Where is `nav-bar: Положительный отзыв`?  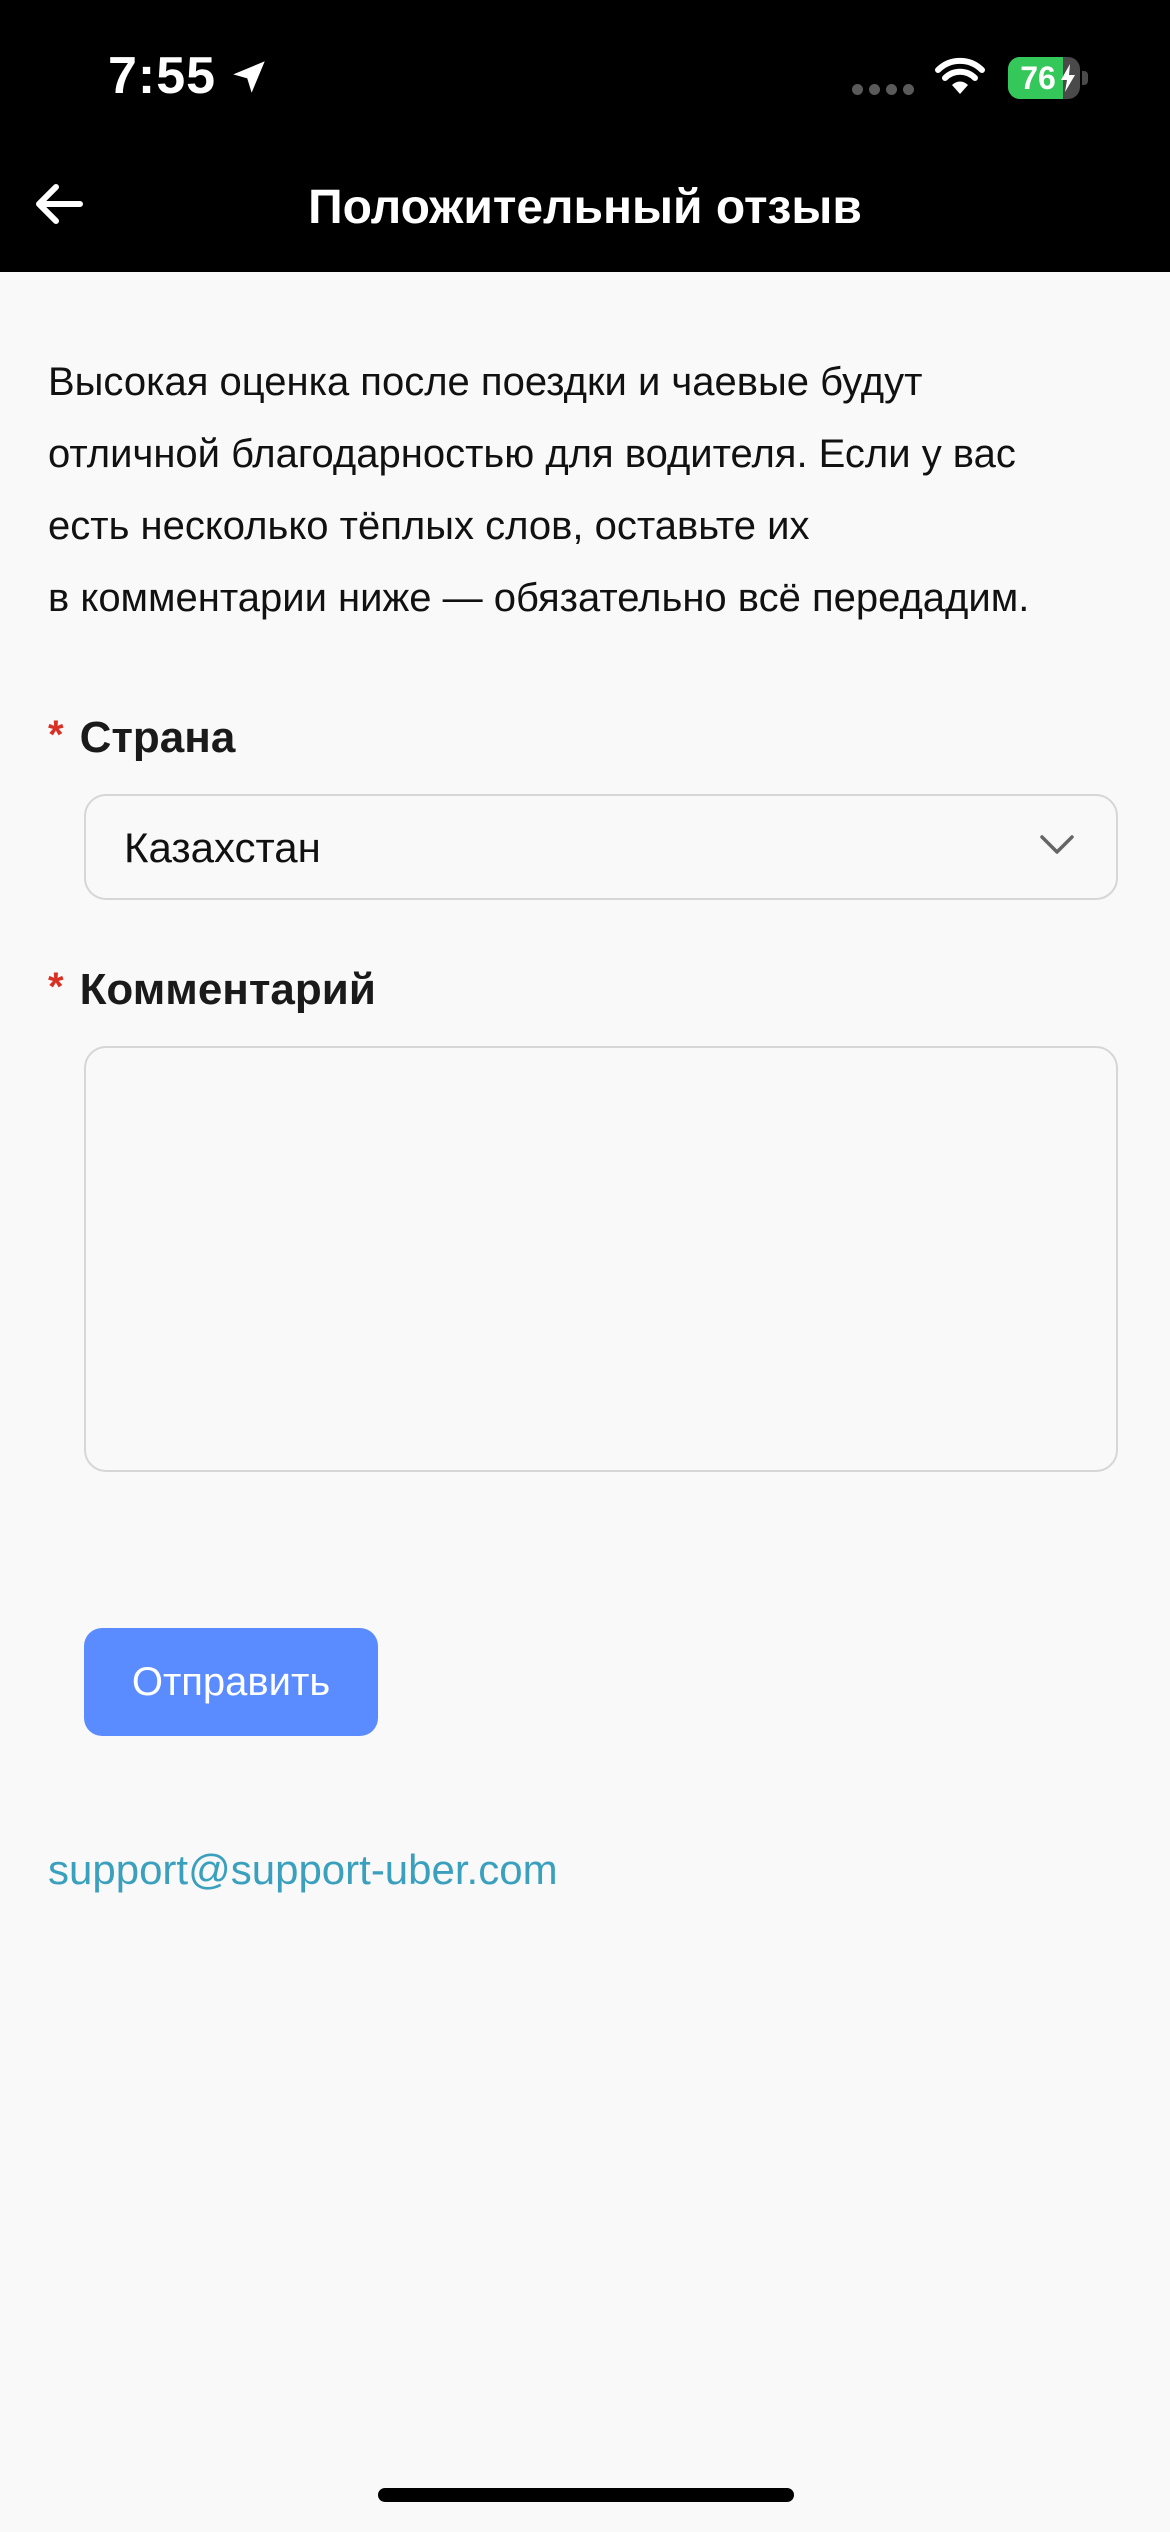 nav-bar: Положительный отзыв is located at coordinates (585, 211).